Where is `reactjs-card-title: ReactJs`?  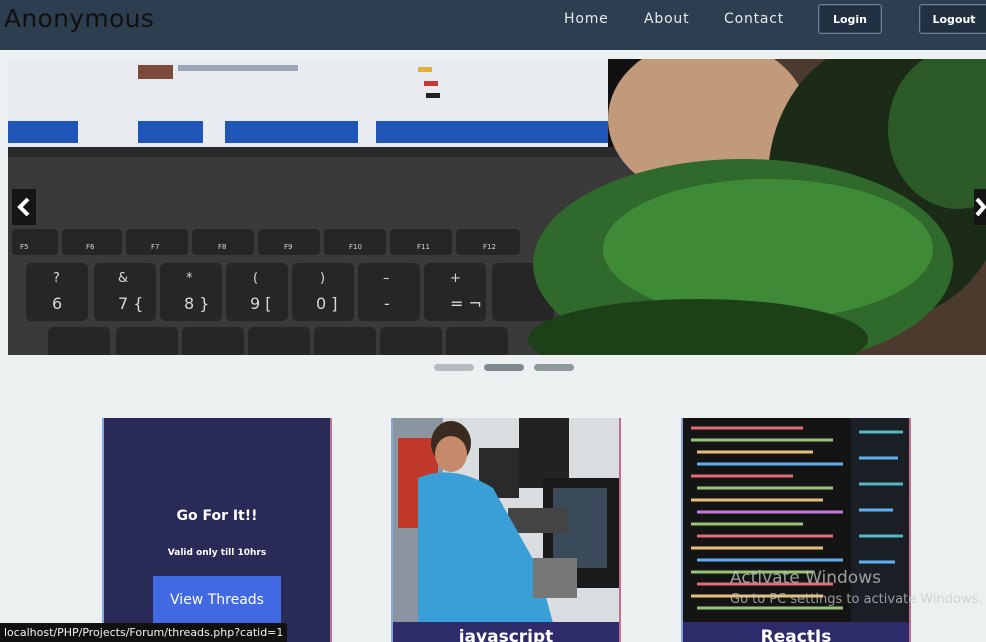
reactjs-card-title: ReactJs is located at coordinates (796, 632).